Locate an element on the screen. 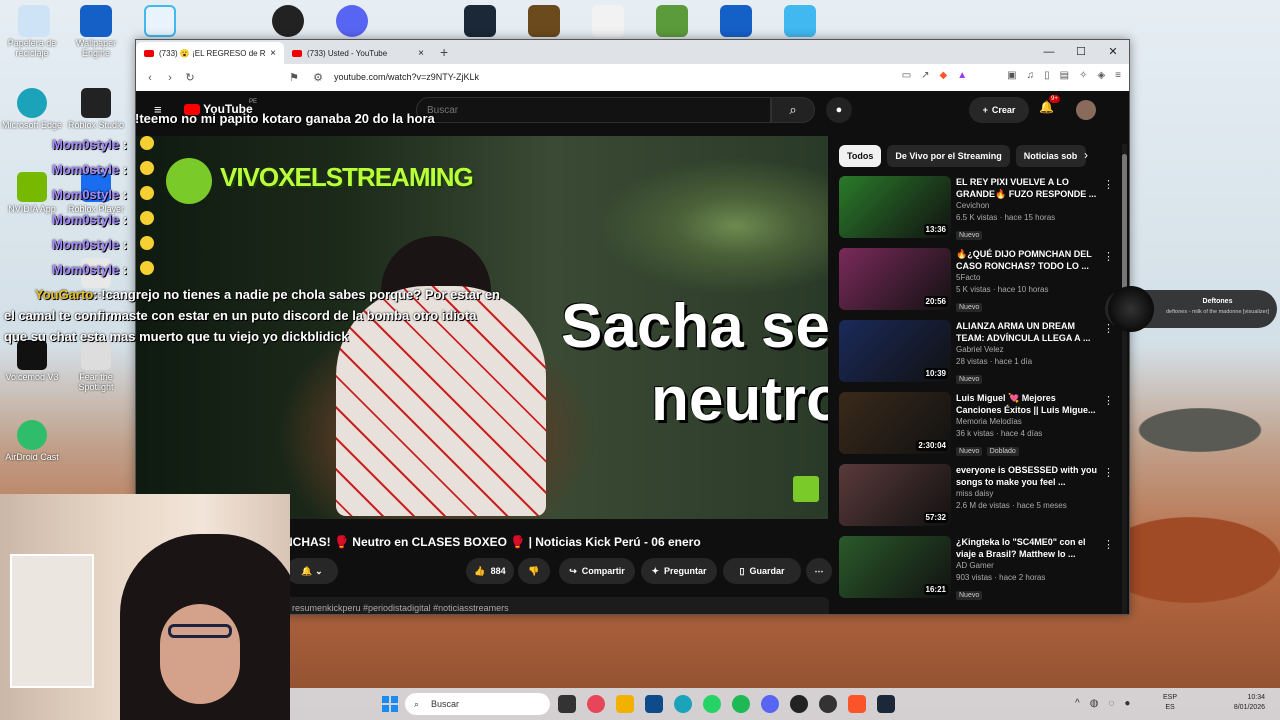 The height and width of the screenshot is (720, 1280). taskbar-search: ⌕ Buscar is located at coordinates (477, 704).